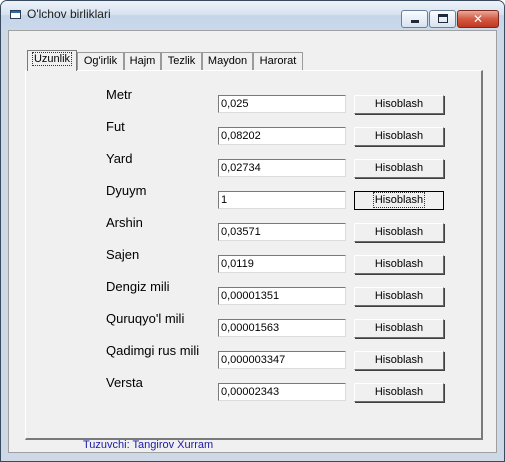 This screenshot has height=462, width=505. Describe the element at coordinates (282, 104) in the screenshot. I see `value-field-metr: 0,025` at that location.